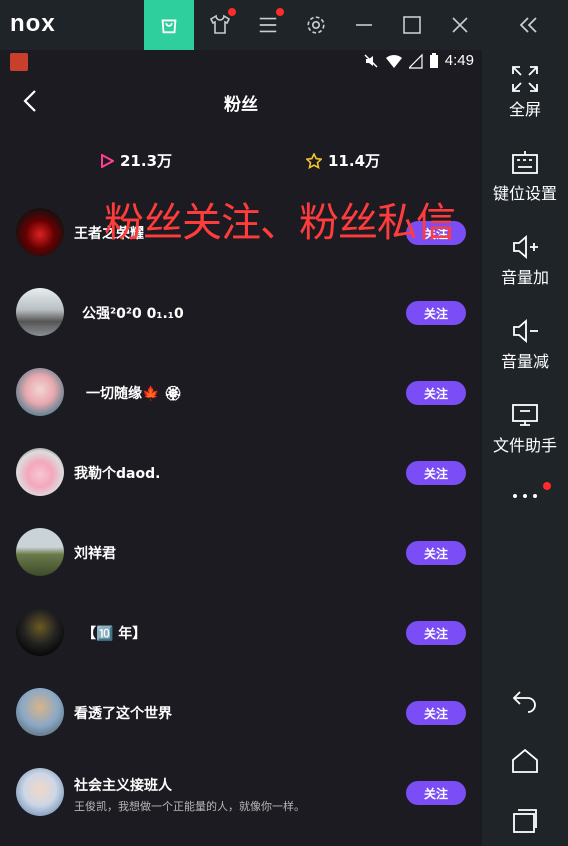  Describe the element at coordinates (314, 160) in the screenshot. I see `star-icon` at that location.